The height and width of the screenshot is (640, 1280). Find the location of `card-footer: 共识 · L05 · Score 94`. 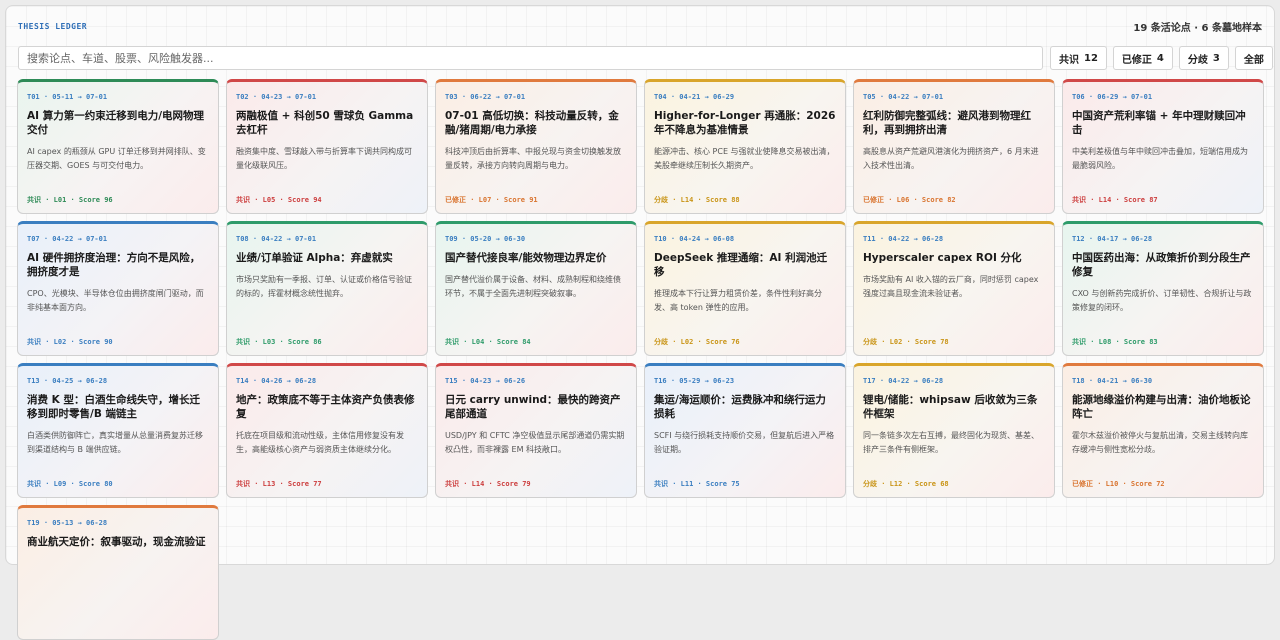

card-footer: 共识 · L05 · Score 94 is located at coordinates (279, 200).